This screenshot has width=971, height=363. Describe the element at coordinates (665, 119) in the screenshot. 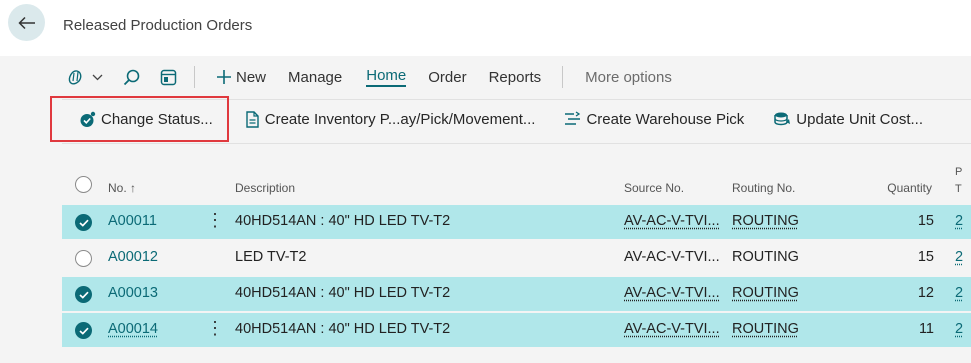

I see `create-warehouse-pick-label: Create Warehouse Pick` at that location.